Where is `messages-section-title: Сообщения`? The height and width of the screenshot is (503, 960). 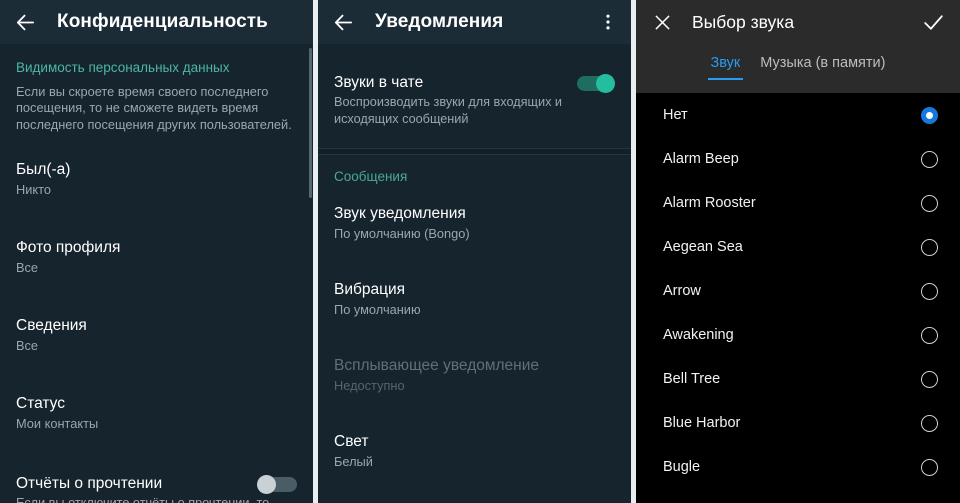
messages-section-title: Сообщения is located at coordinates (371, 176).